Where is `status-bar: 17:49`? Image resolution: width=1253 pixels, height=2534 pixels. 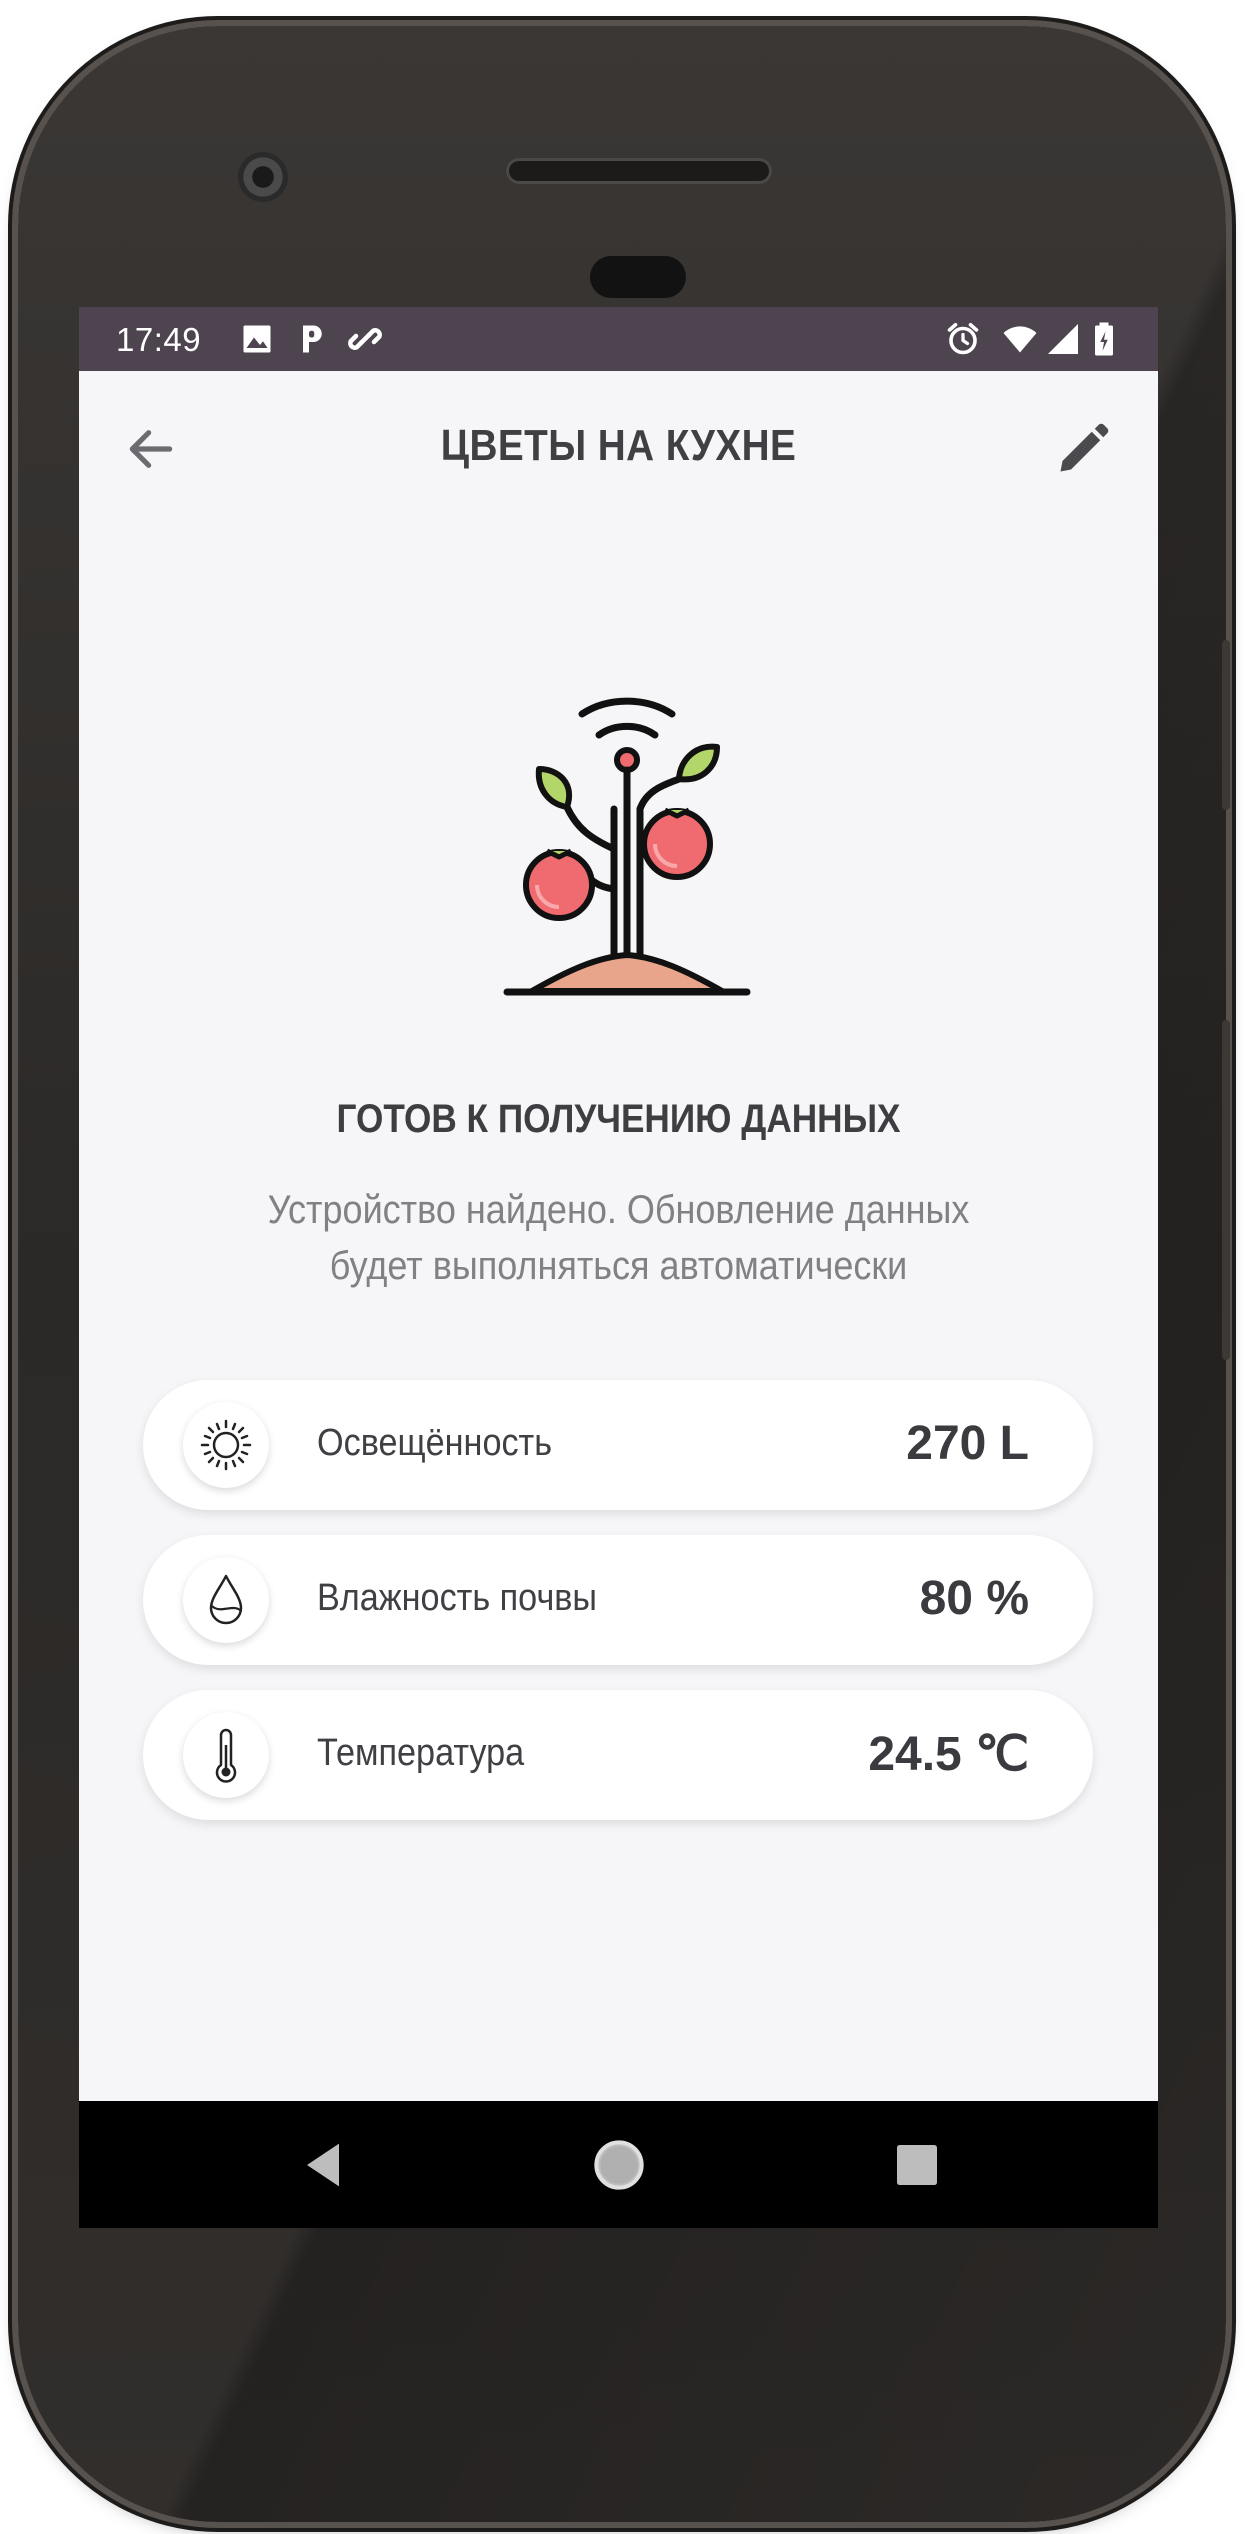 status-bar: 17:49 is located at coordinates (618, 339).